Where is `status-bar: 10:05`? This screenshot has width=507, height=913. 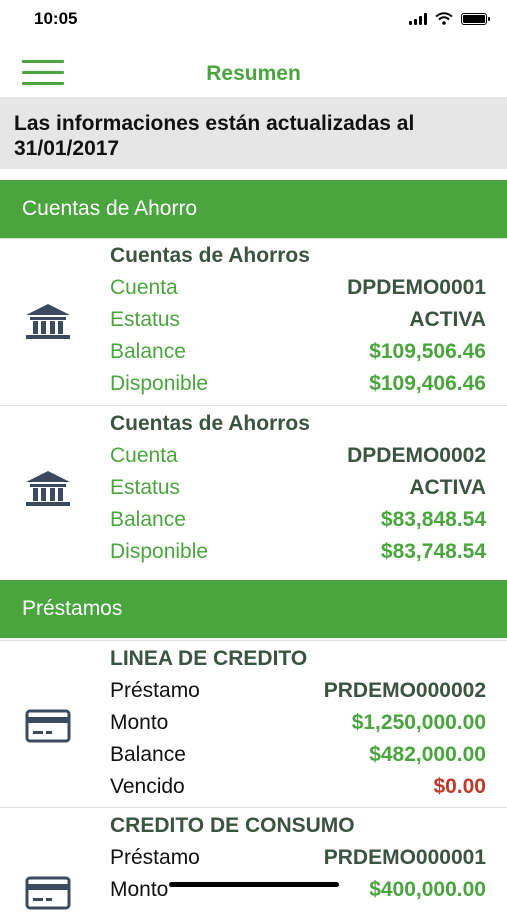
status-bar: 10:05 is located at coordinates (253, 20).